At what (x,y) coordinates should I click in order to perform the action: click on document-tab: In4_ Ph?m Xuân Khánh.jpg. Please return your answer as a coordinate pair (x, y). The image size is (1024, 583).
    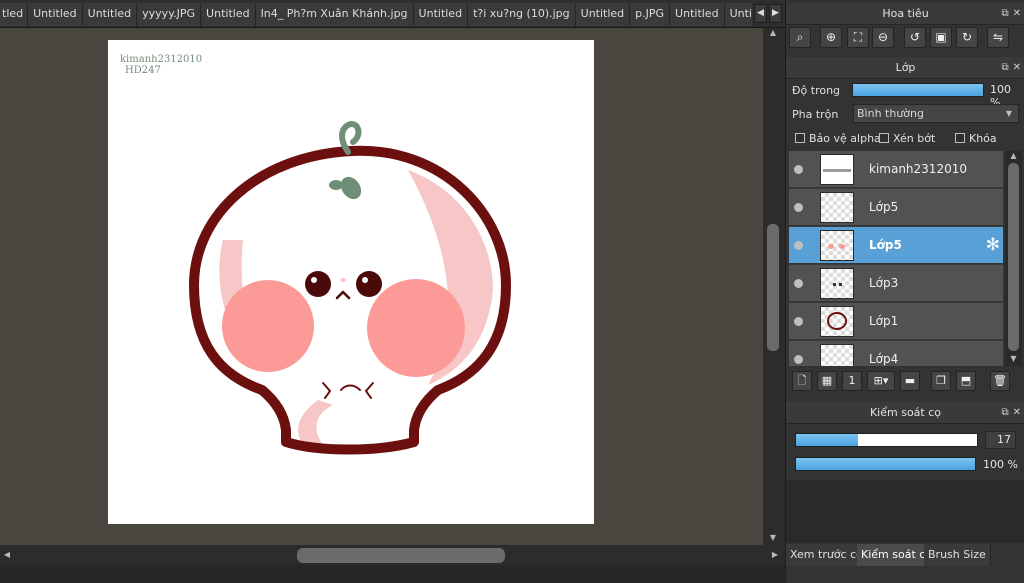
    Looking at the image, I should click on (334, 14).